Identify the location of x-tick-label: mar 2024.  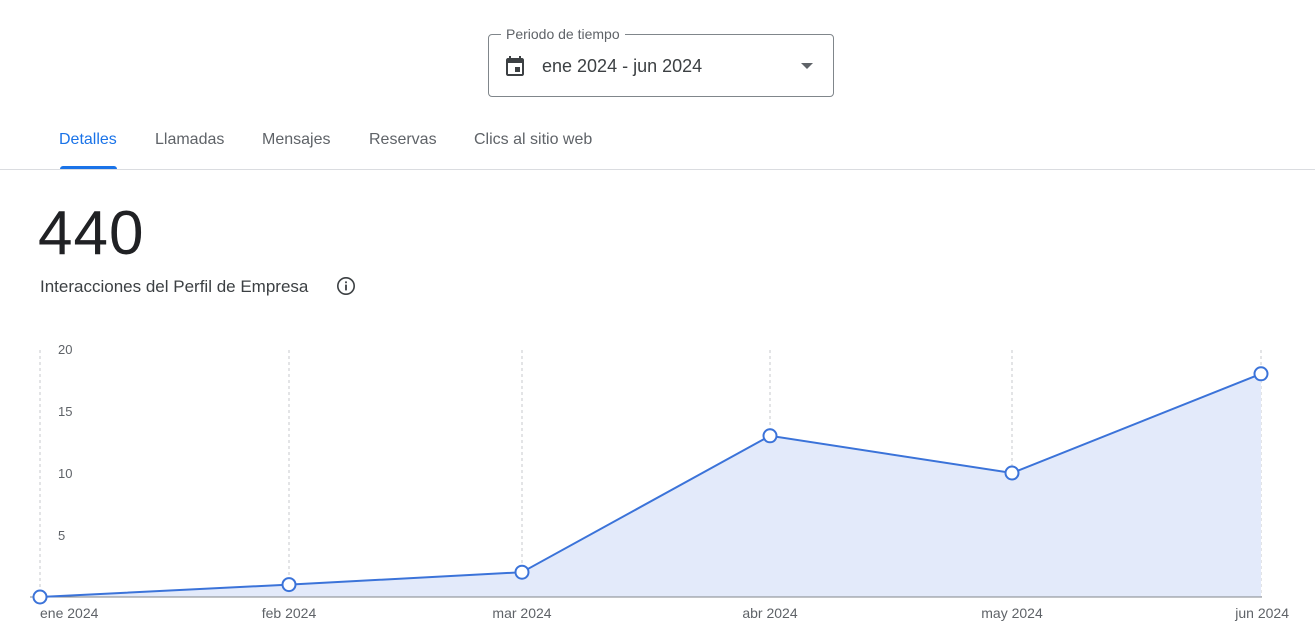
(521, 613).